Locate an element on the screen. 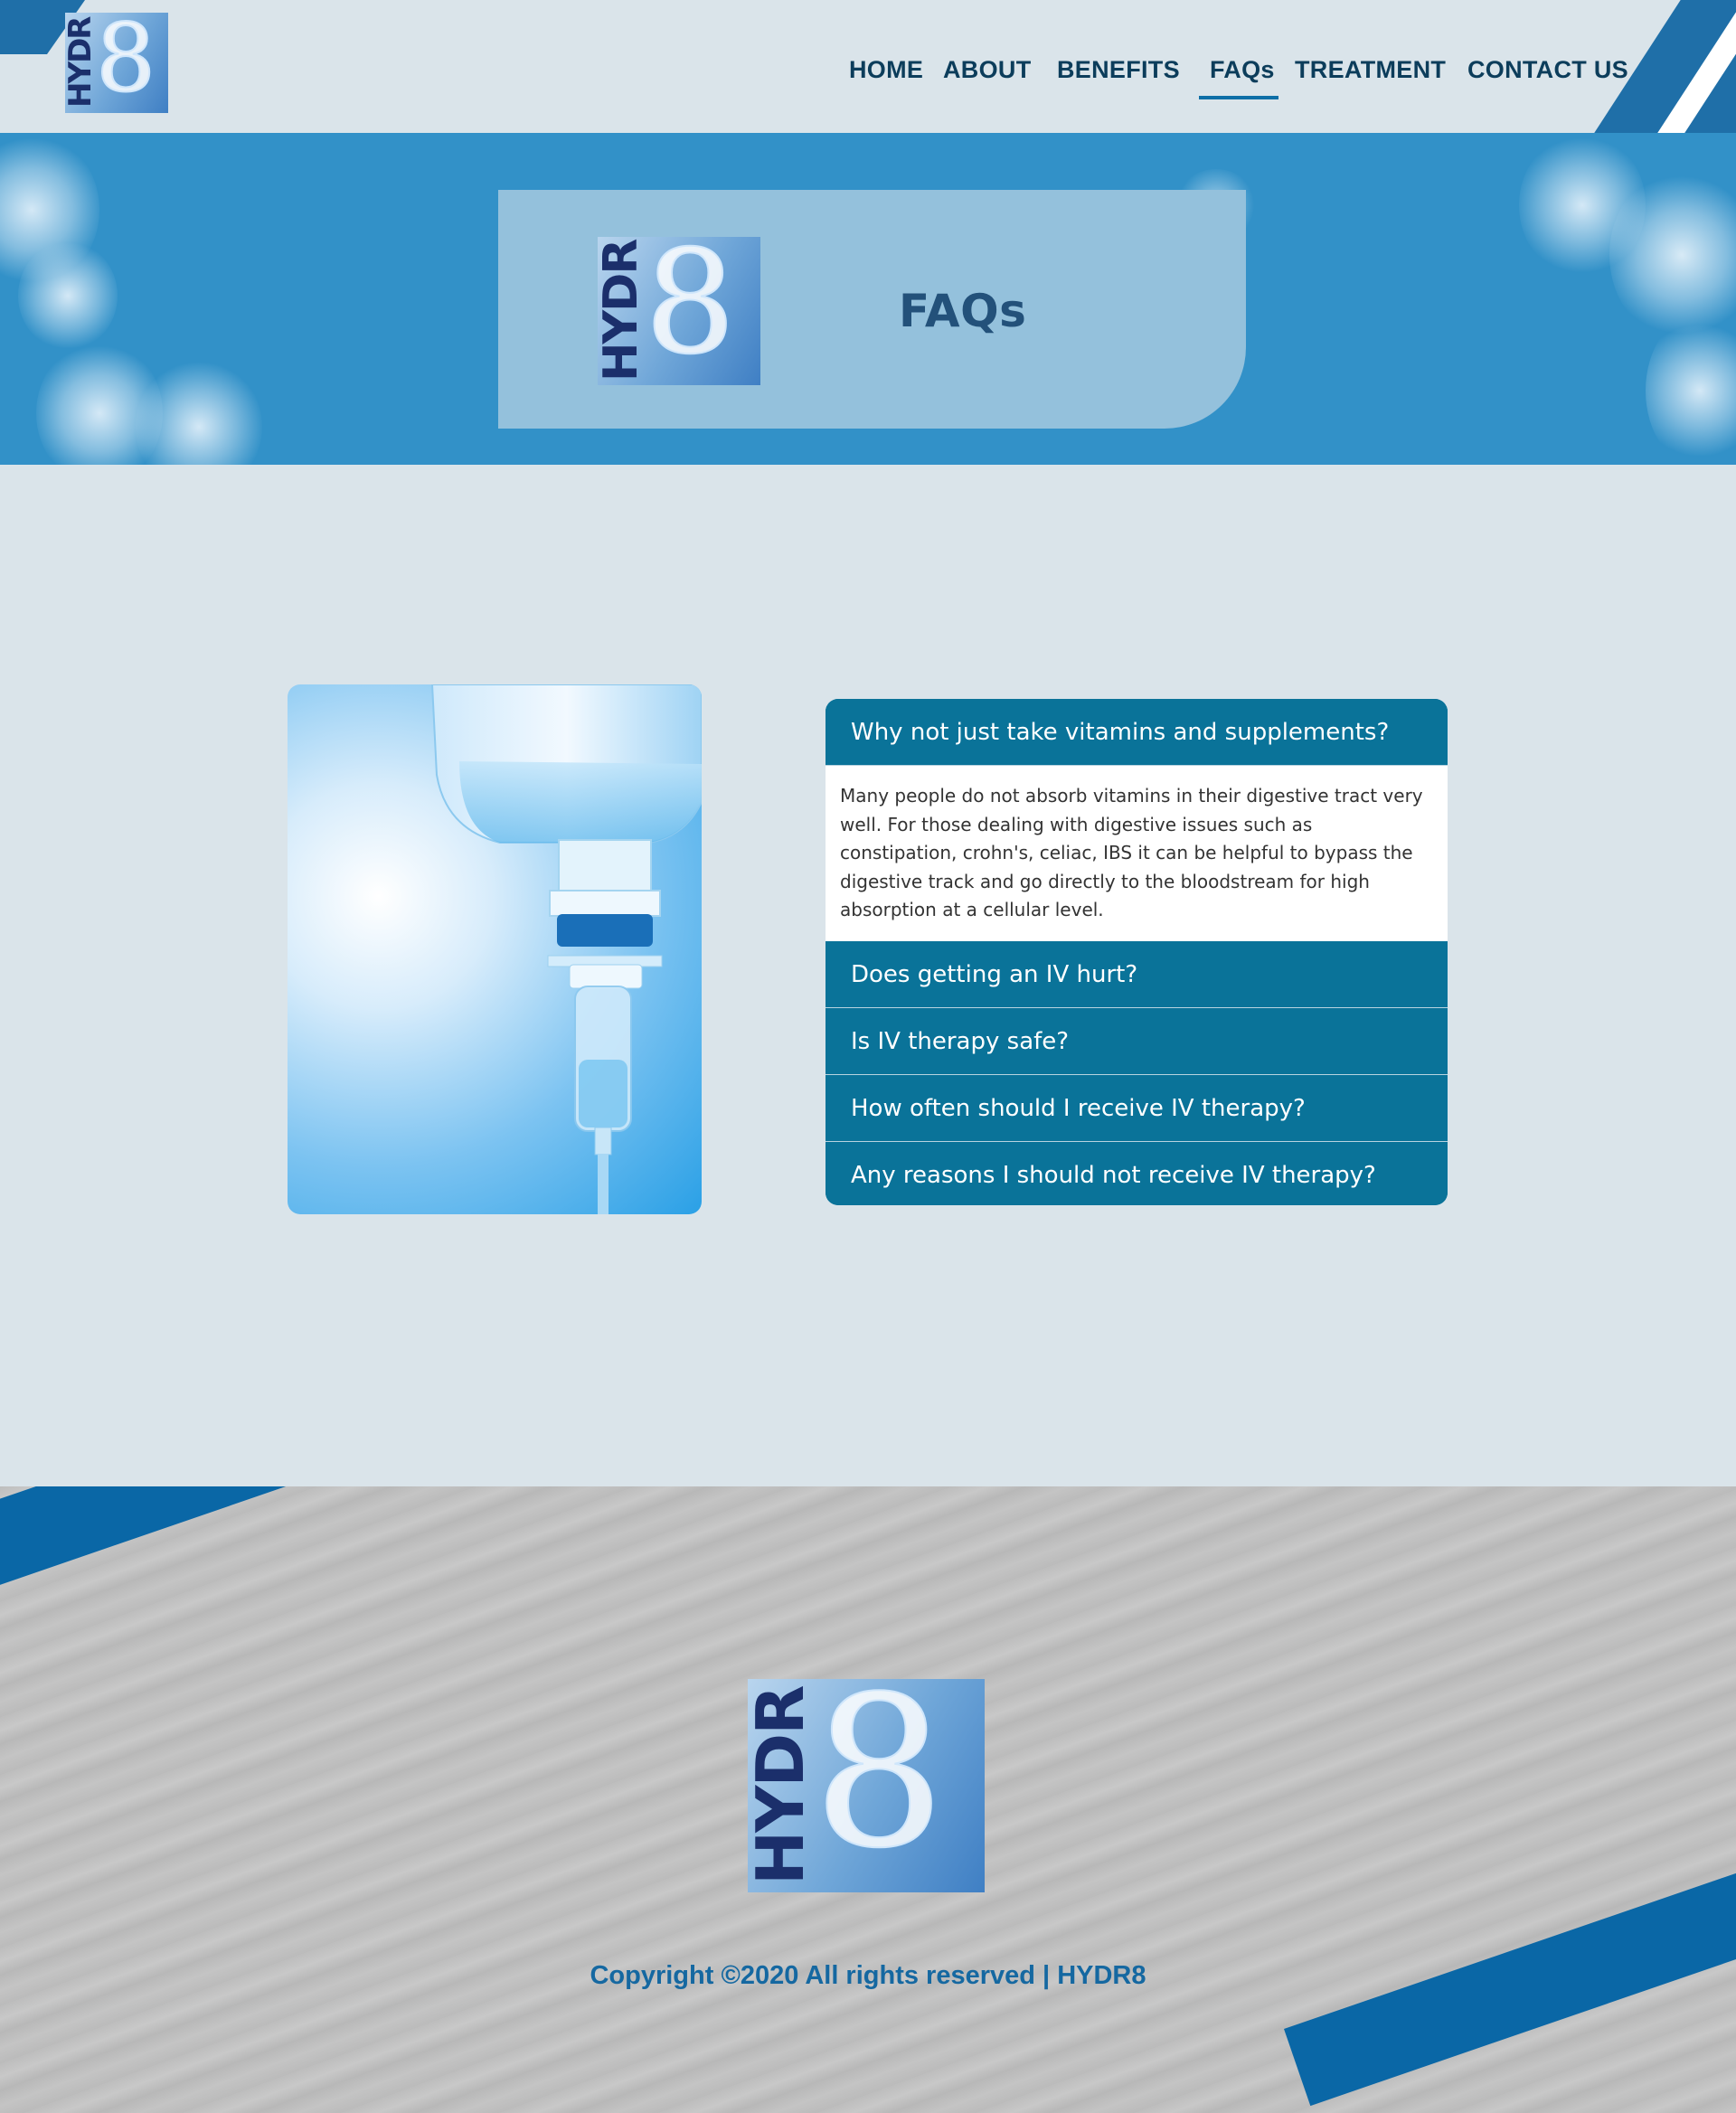  hero-logo: HYDR 8 is located at coordinates (679, 311).